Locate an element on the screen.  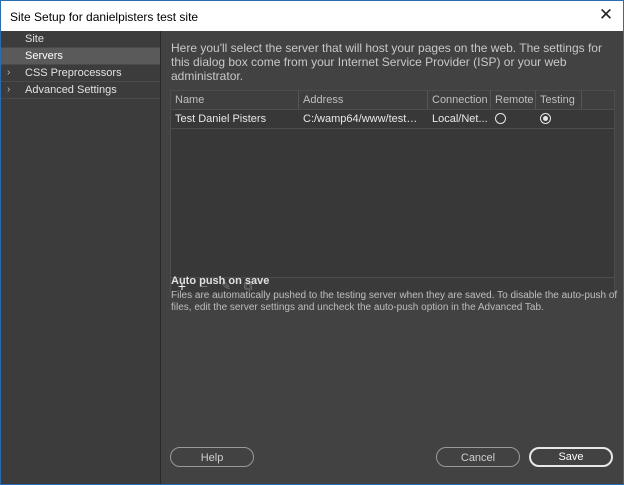
sidebar-item-site: Site is located at coordinates (80, 39).